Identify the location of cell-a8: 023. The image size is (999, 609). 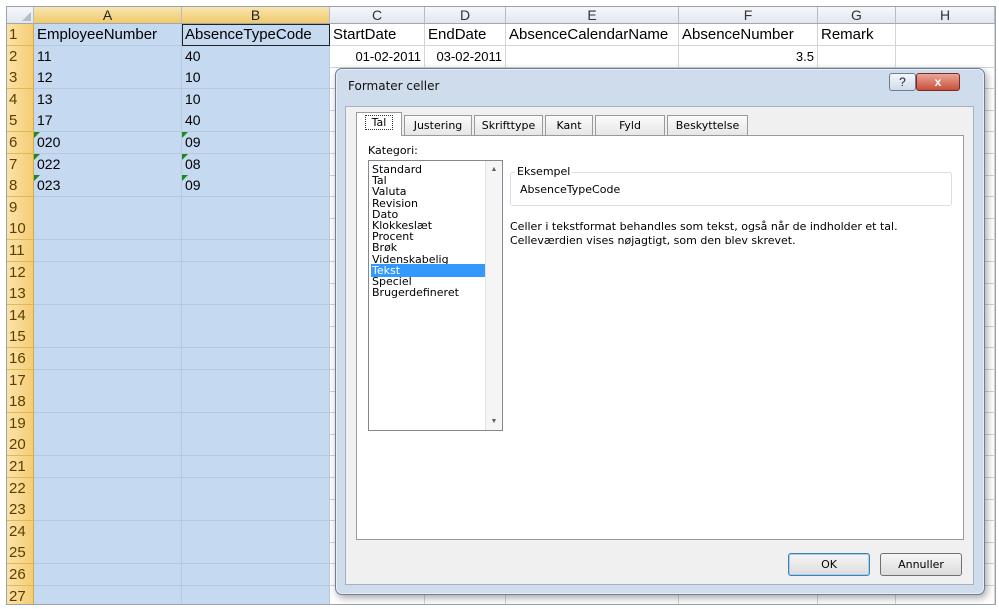
(108, 186).